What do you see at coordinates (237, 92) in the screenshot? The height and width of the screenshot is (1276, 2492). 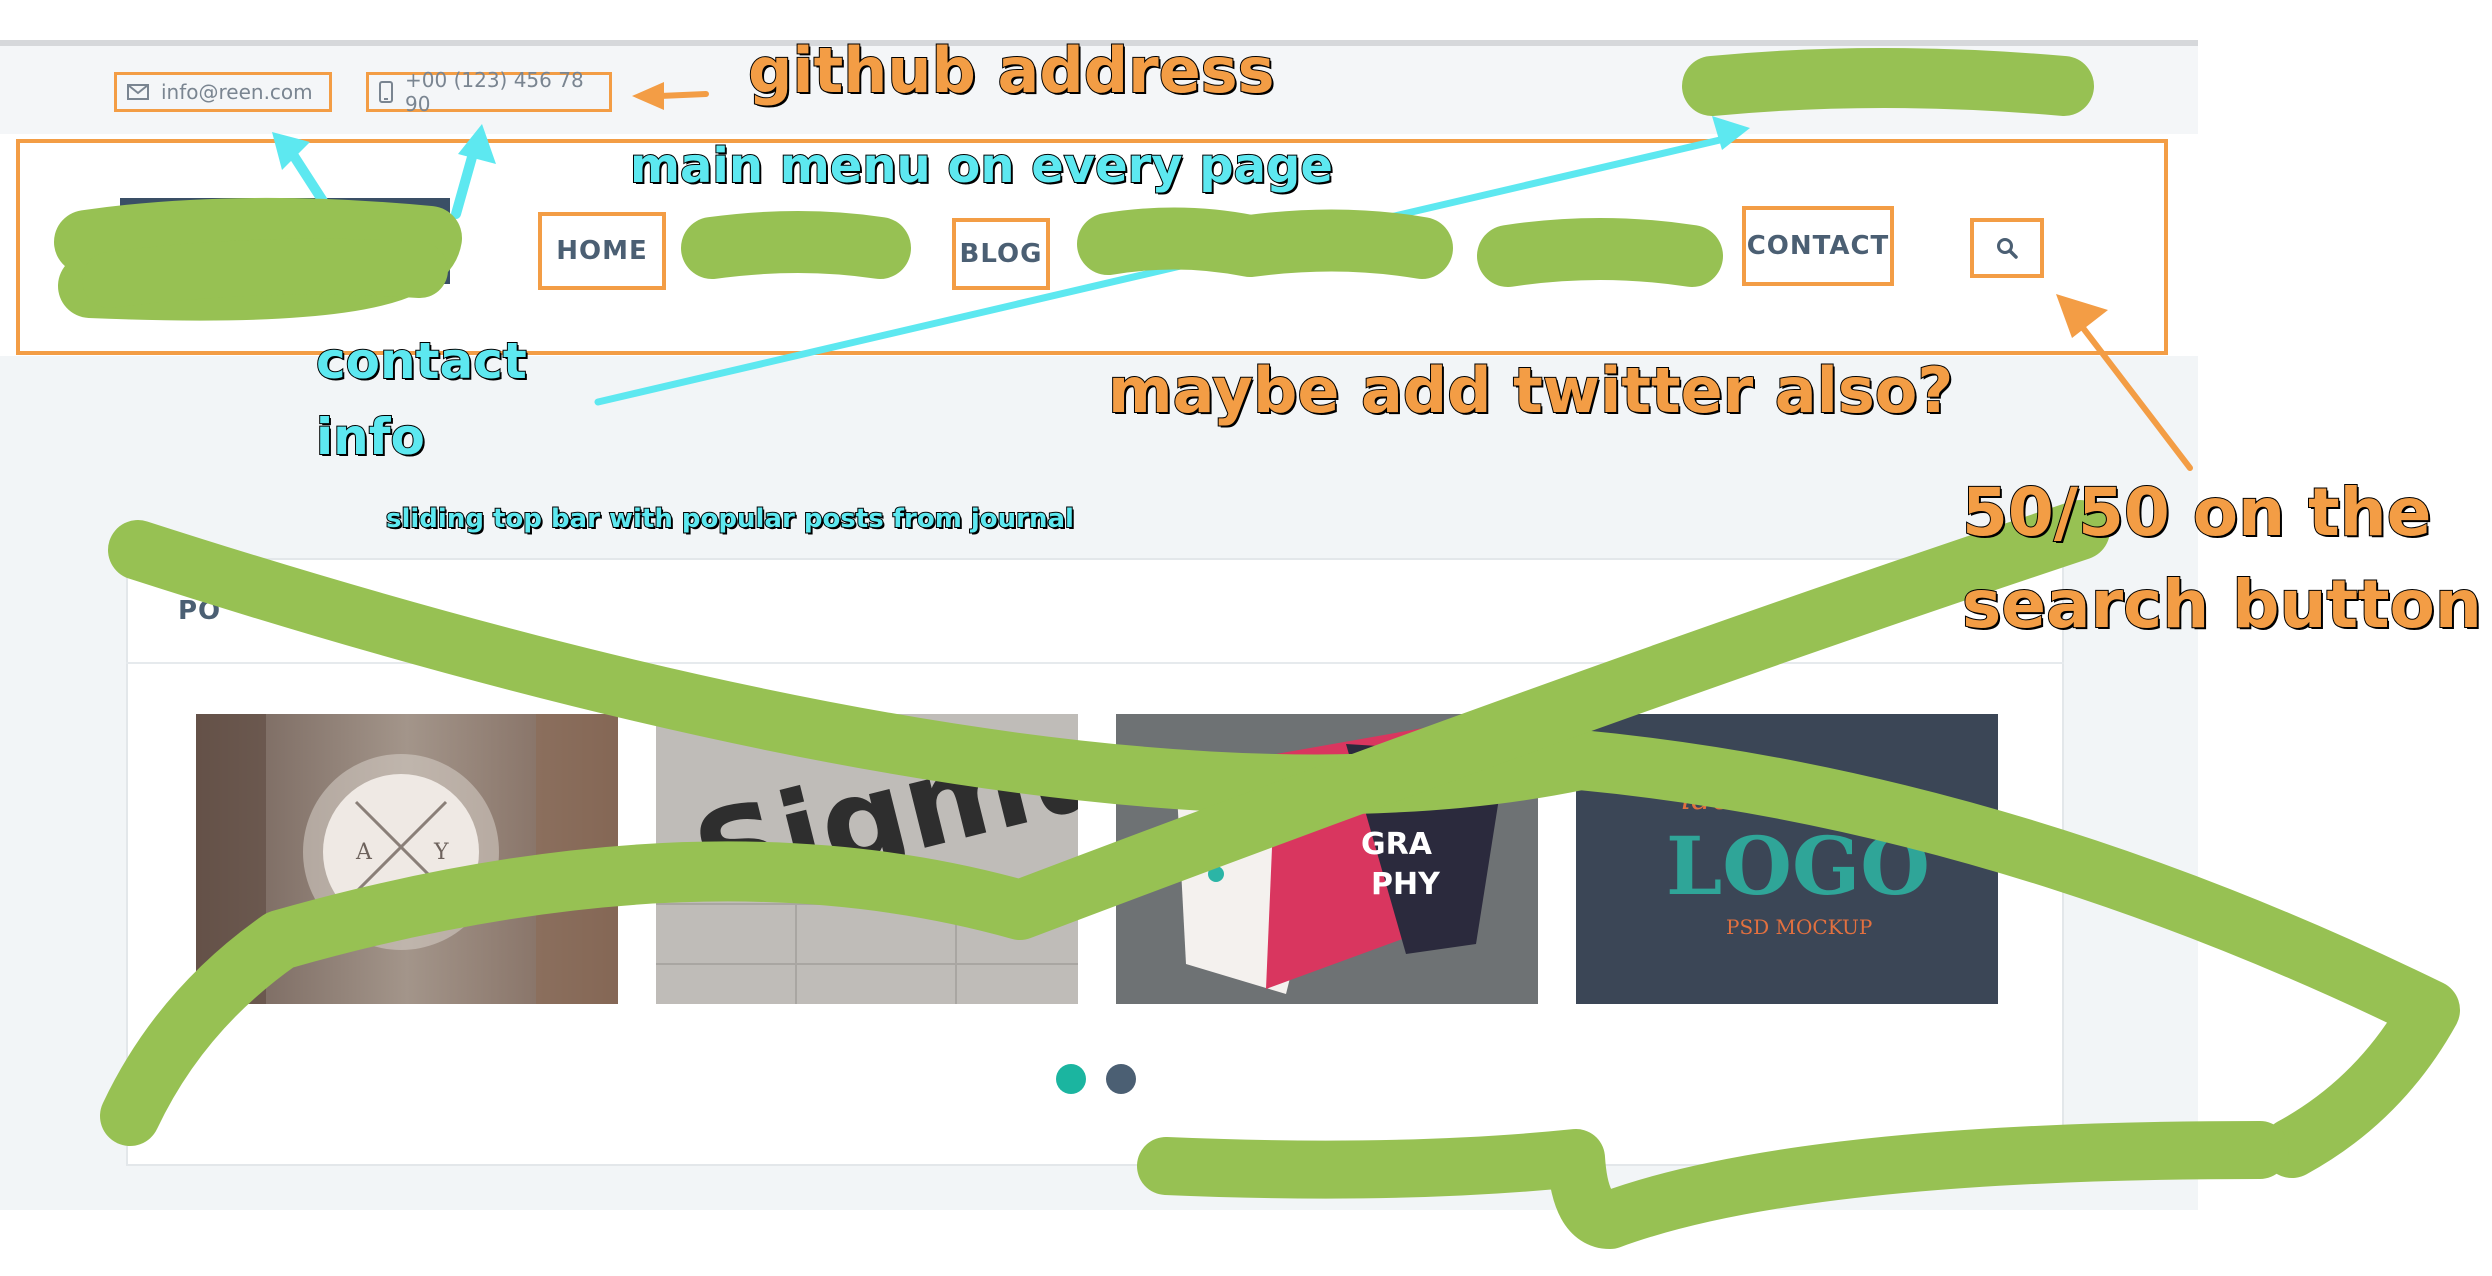 I see `email-text: info@reen.com` at bounding box center [237, 92].